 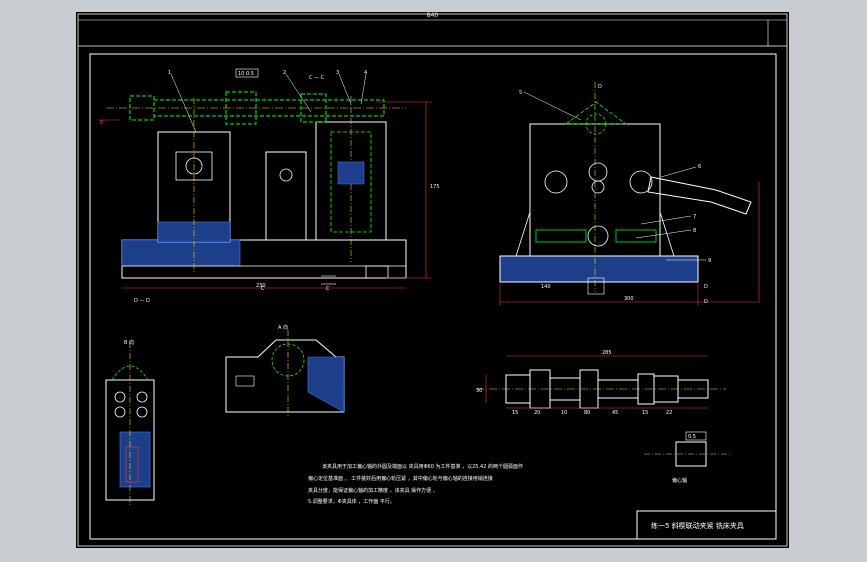 What do you see at coordinates (142, 301) in the screenshot?
I see `section-mark-dd: D — D` at bounding box center [142, 301].